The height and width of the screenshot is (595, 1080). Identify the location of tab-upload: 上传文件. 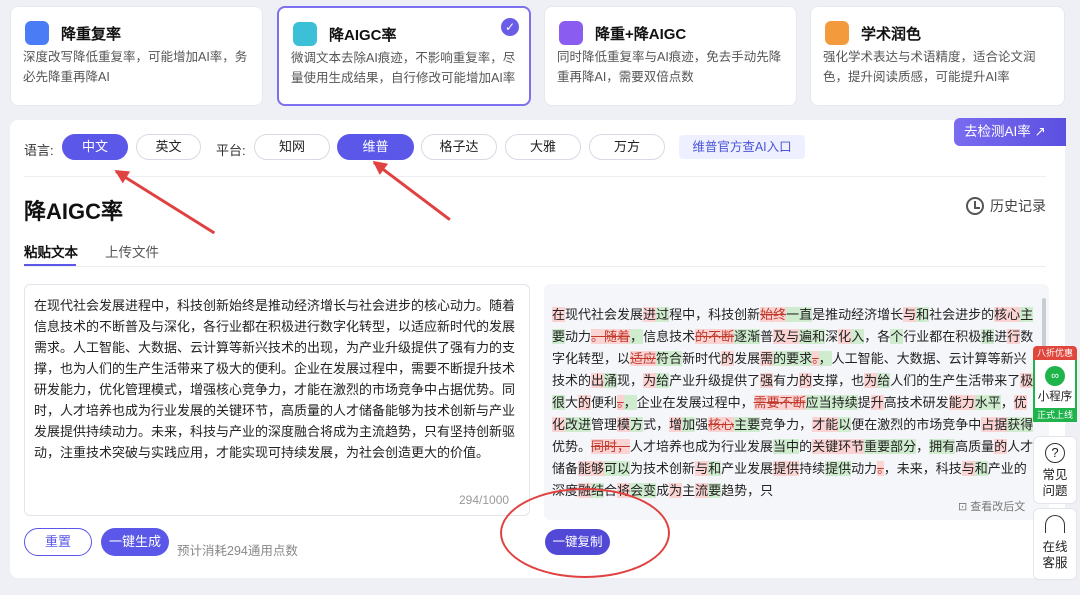
(132, 251).